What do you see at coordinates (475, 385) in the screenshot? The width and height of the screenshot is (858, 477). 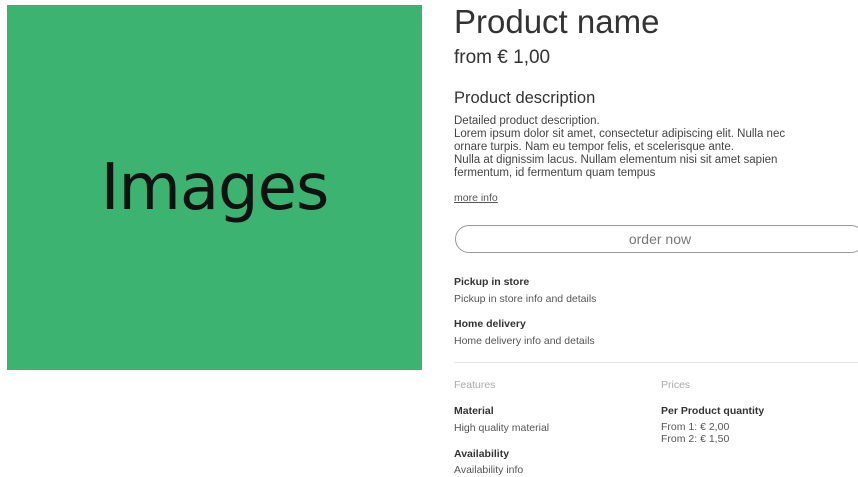 I see `features-heading: Features` at bounding box center [475, 385].